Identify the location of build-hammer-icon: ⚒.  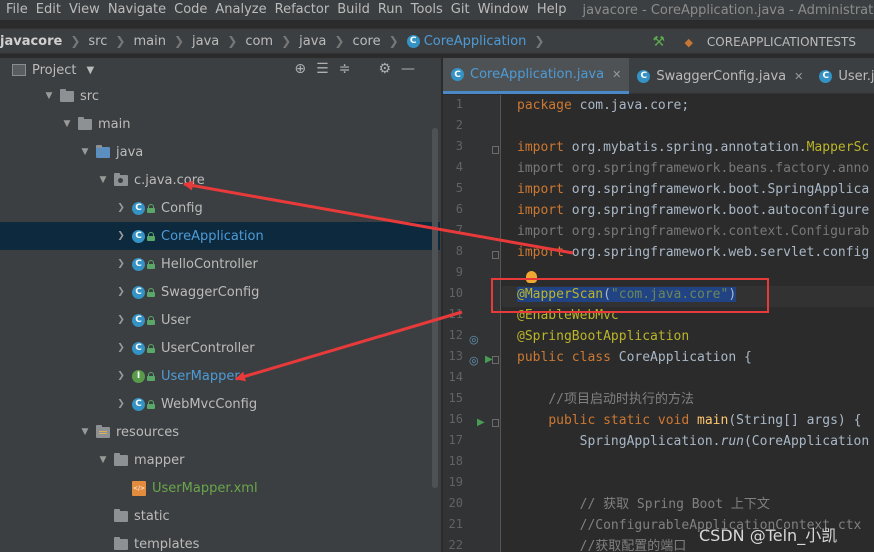
(660, 42).